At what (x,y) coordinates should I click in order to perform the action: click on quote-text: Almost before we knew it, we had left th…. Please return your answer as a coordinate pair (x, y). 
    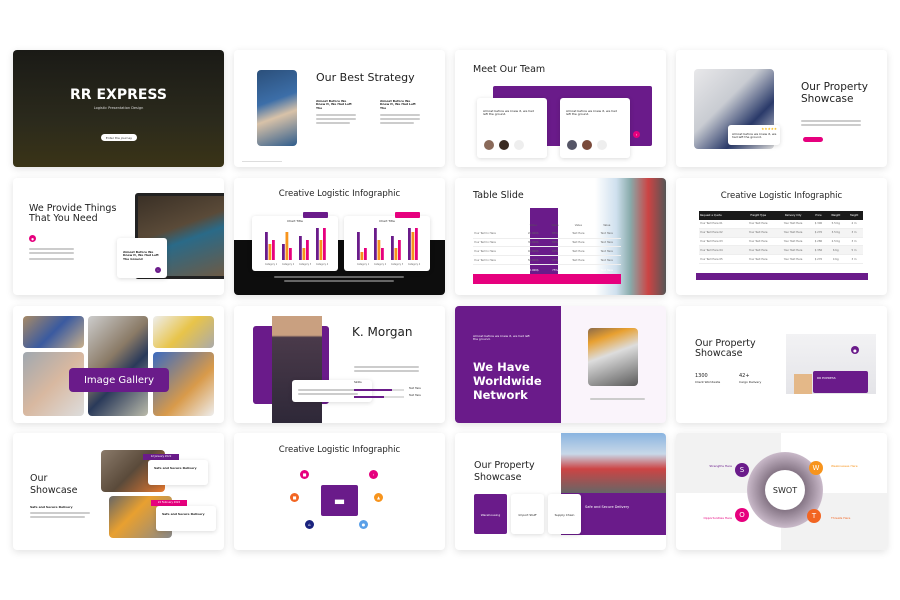
    Looking at the image, I should click on (754, 136).